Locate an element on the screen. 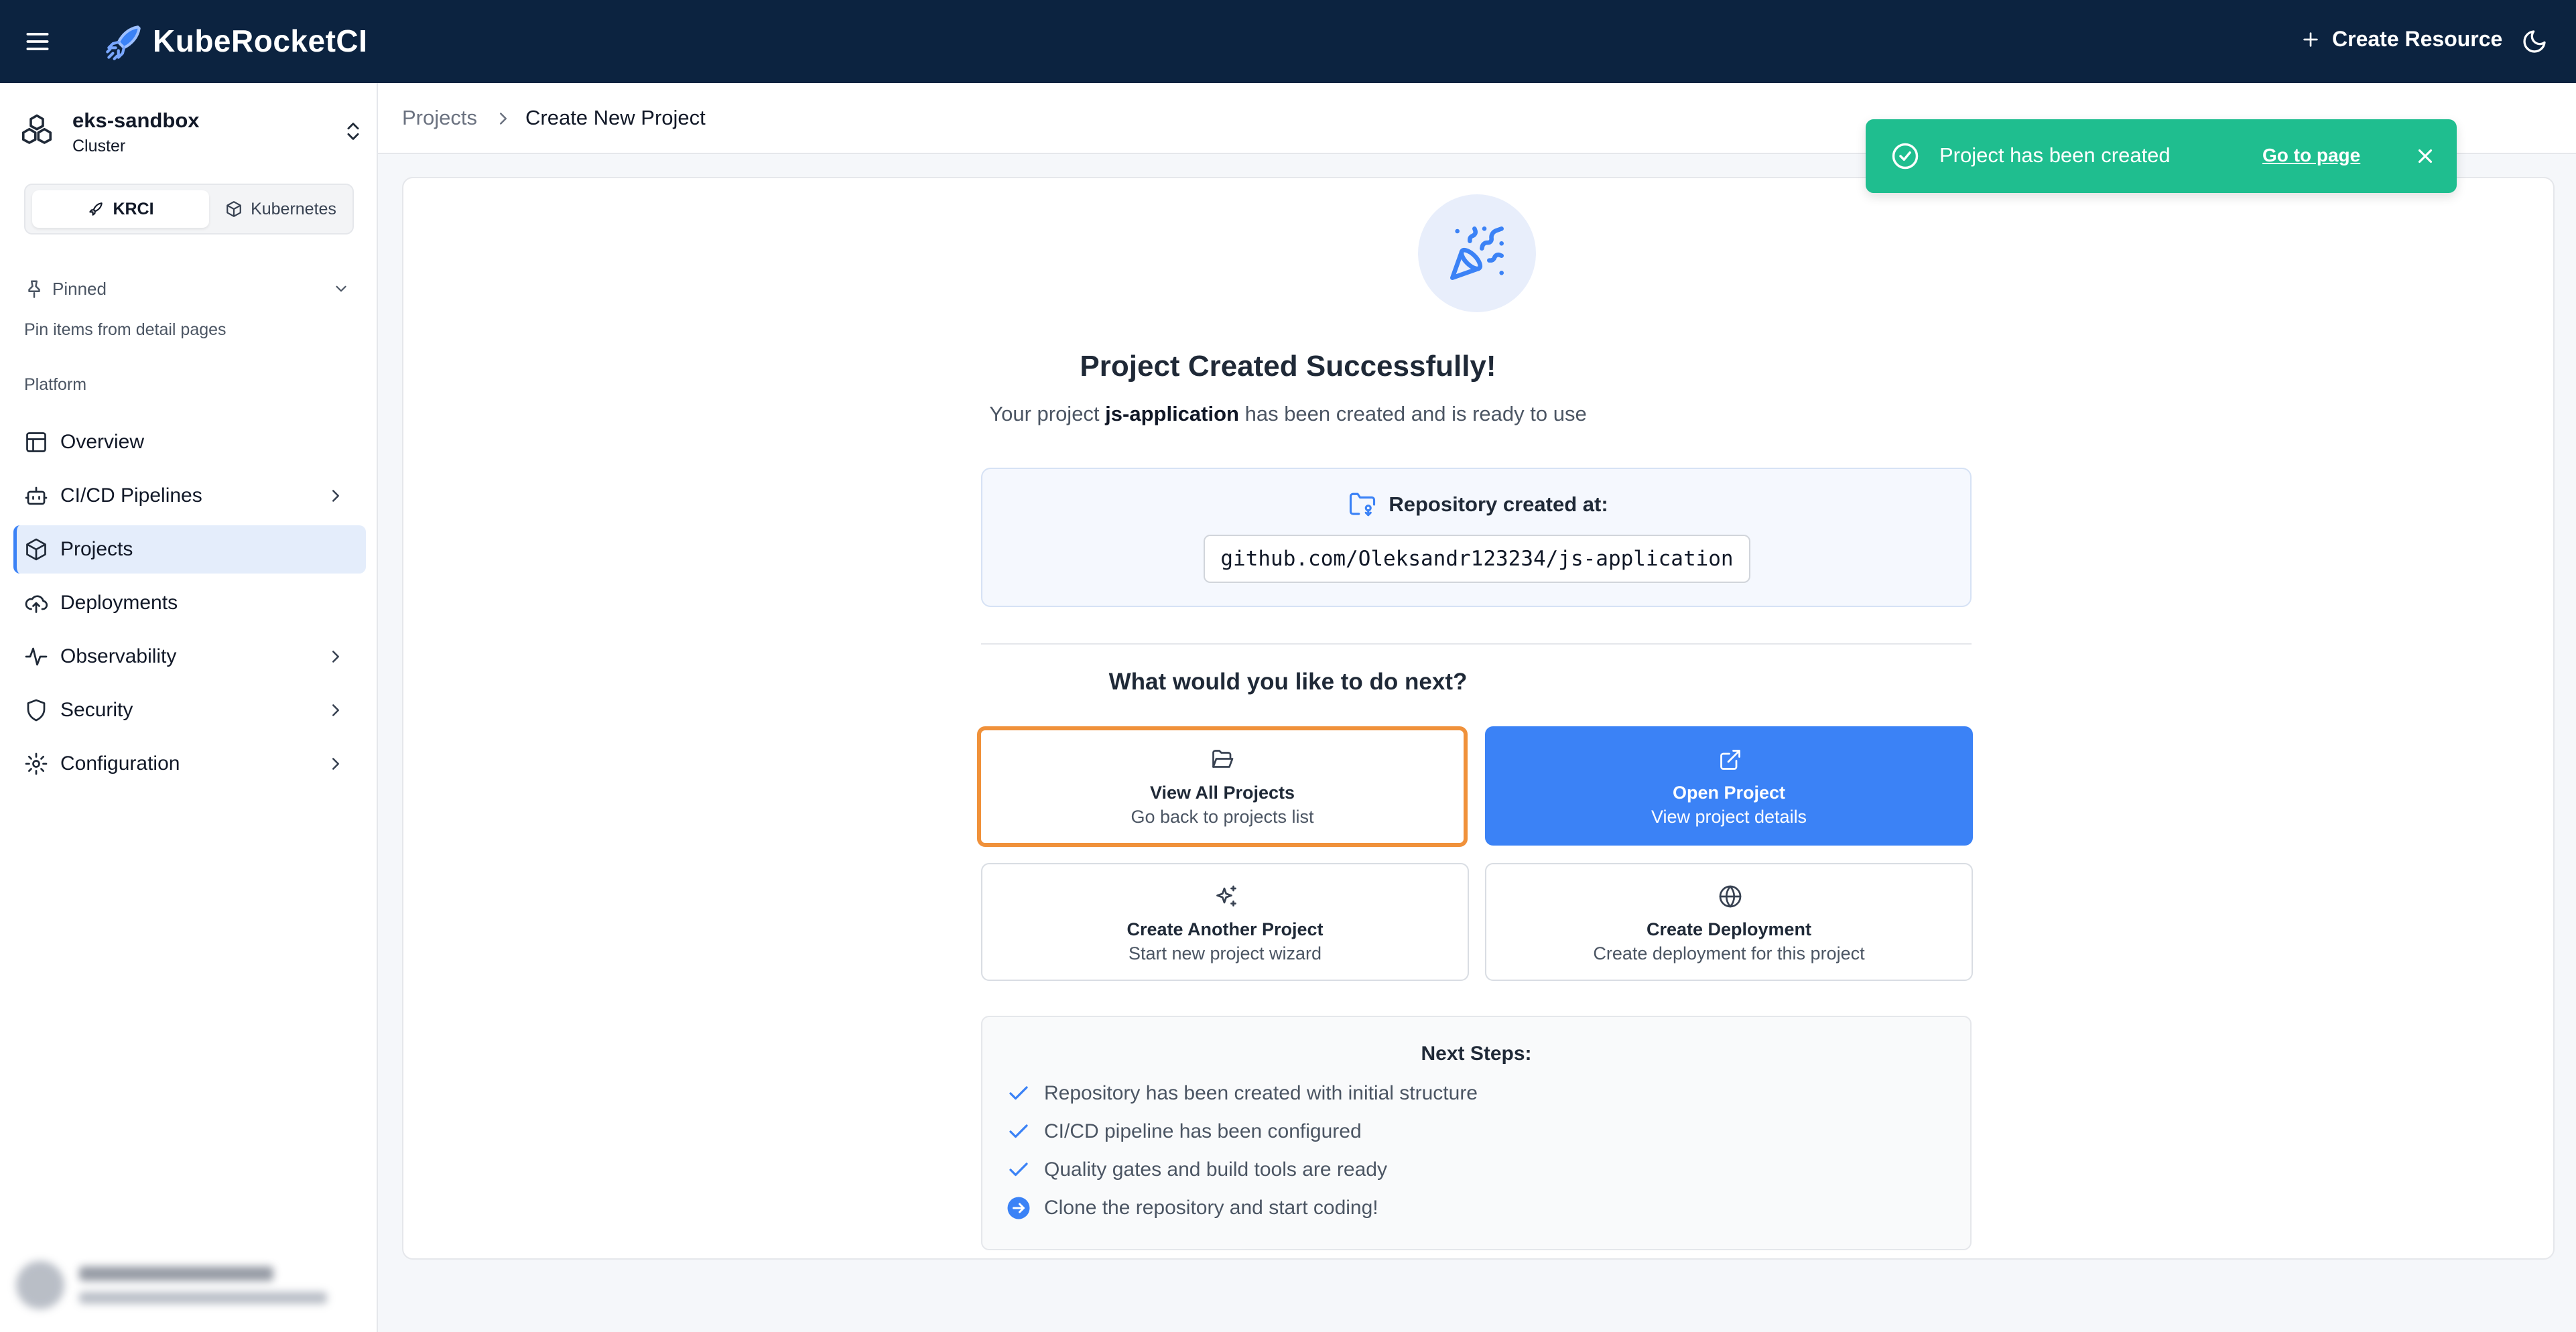 This screenshot has height=1332, width=2576. party-popper-icon is located at coordinates (1477, 253).